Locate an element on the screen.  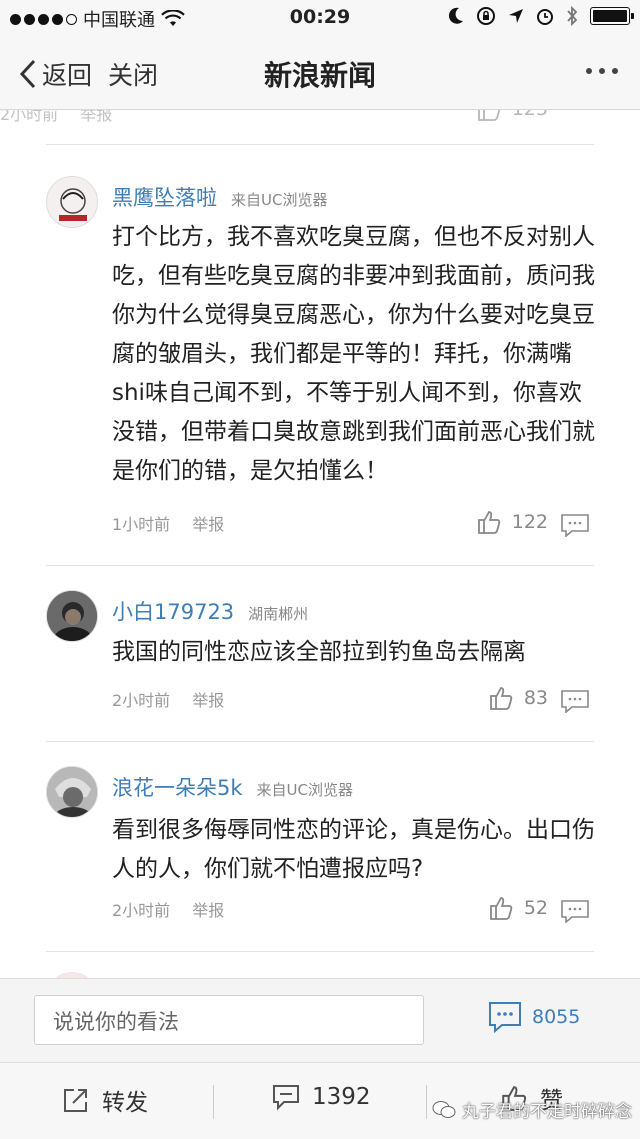
status-bar: 中国联通 00:29 is located at coordinates (320, 18).